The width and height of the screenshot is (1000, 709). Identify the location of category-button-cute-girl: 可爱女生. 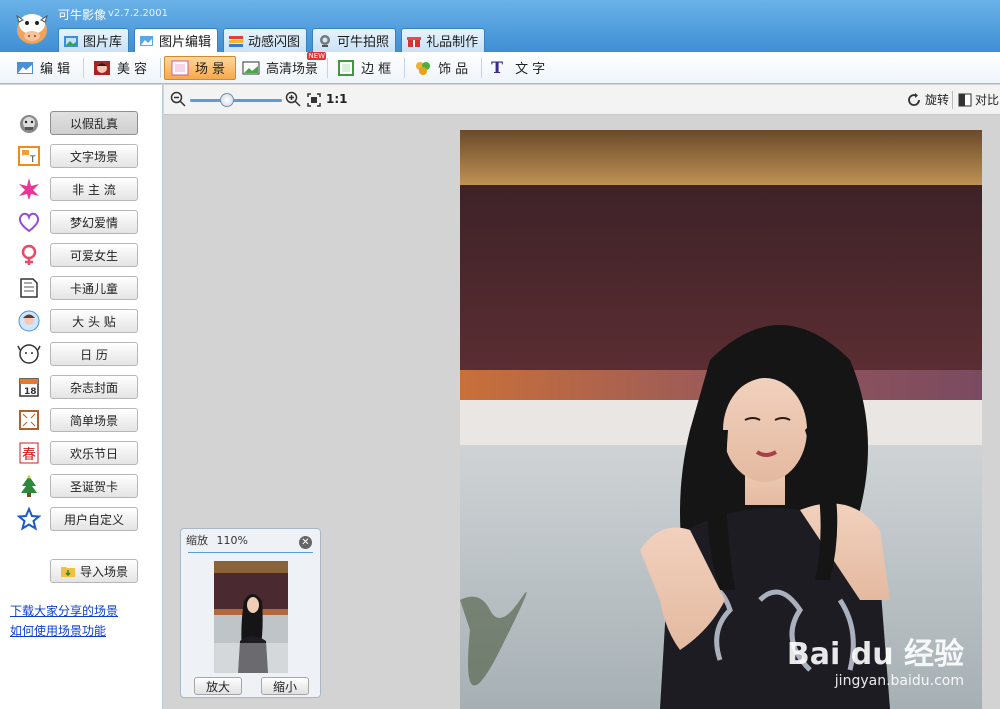
(94, 255).